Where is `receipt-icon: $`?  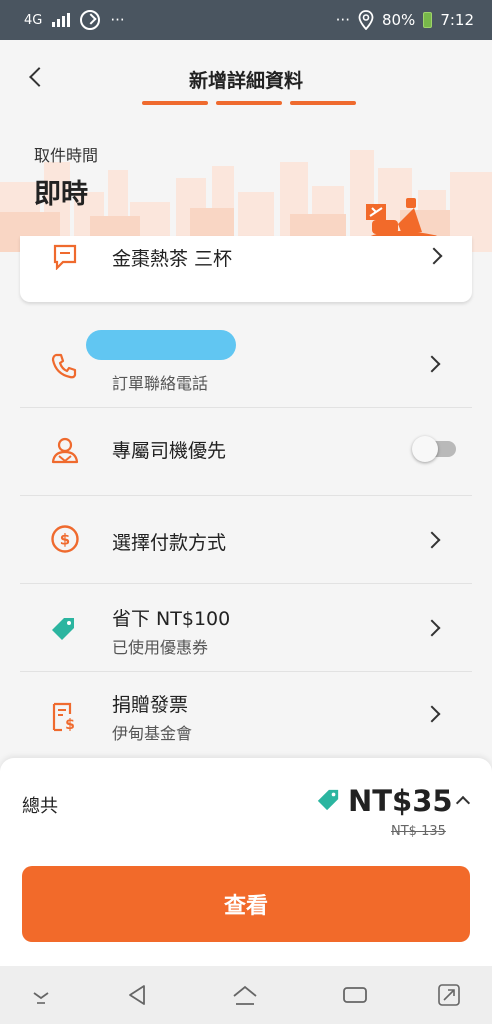
receipt-icon: $ is located at coordinates (63, 717).